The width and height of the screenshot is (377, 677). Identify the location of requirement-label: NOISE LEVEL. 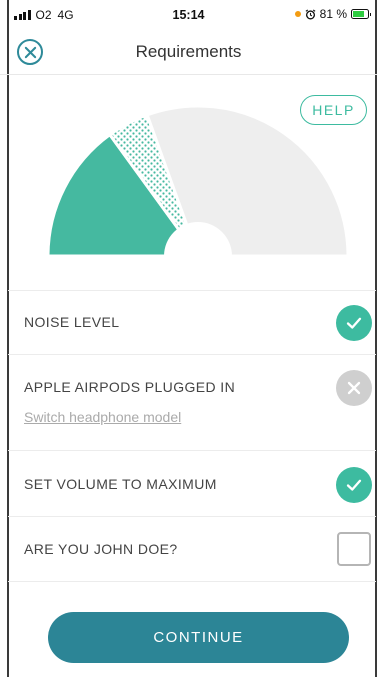
(72, 322).